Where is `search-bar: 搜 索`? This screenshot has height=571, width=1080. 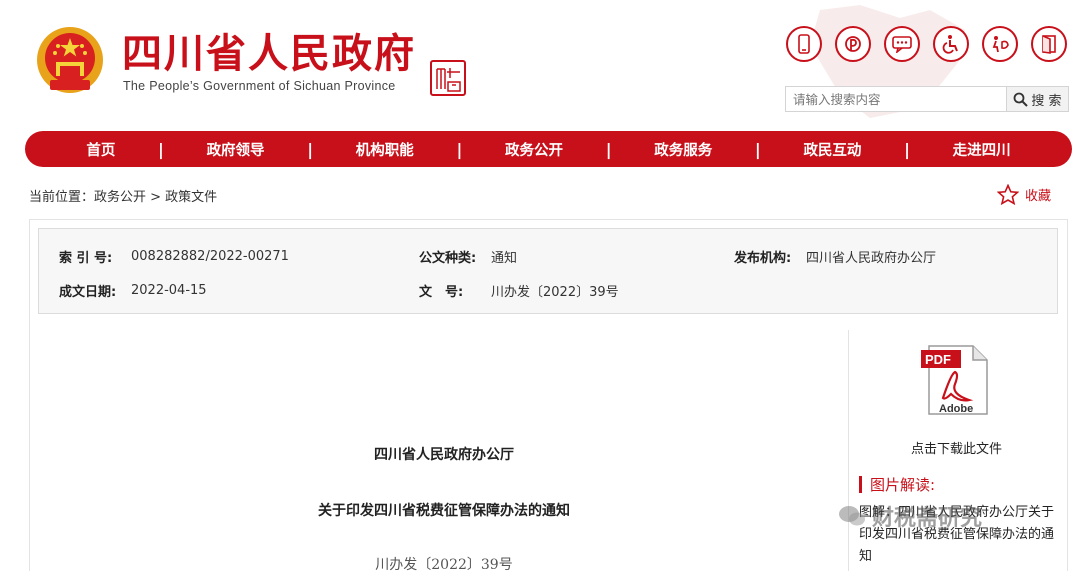
search-bar: 搜 索 is located at coordinates (927, 99).